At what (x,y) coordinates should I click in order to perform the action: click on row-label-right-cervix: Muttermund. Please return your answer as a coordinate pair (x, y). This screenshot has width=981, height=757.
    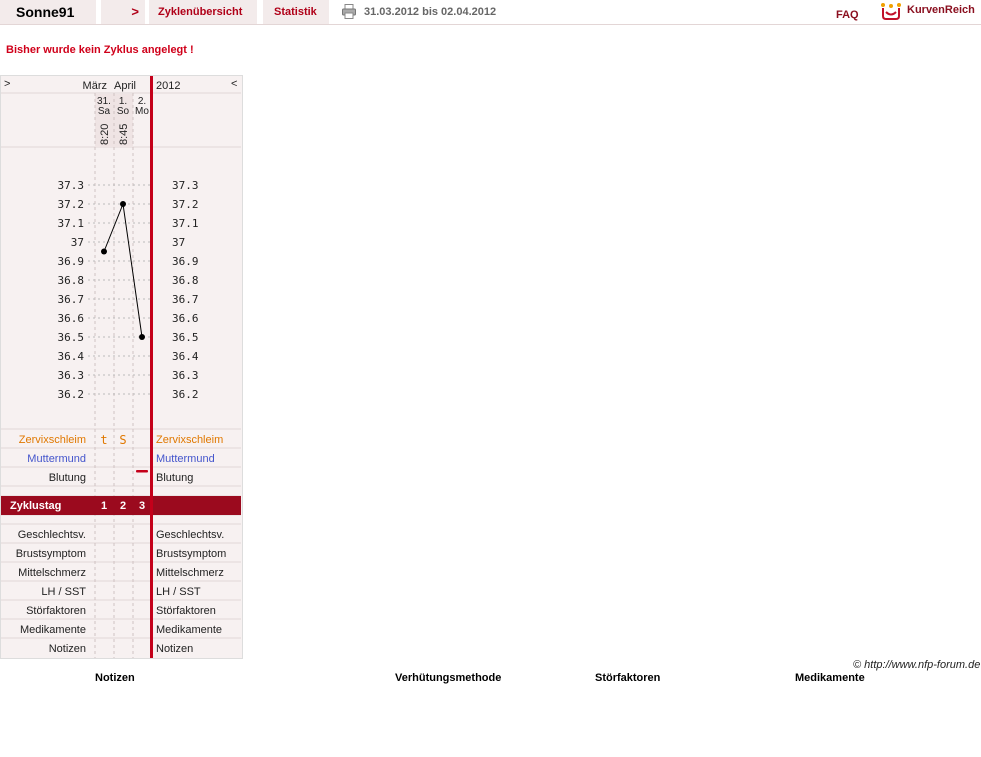
    Looking at the image, I should click on (185, 459).